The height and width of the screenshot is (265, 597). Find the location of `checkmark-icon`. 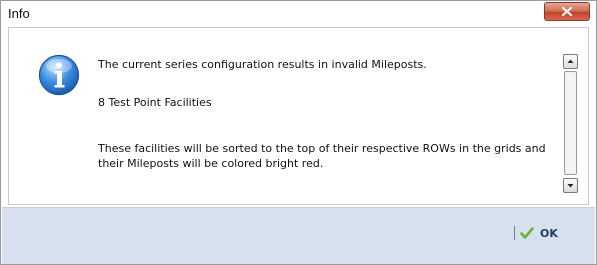

checkmark-icon is located at coordinates (527, 233).